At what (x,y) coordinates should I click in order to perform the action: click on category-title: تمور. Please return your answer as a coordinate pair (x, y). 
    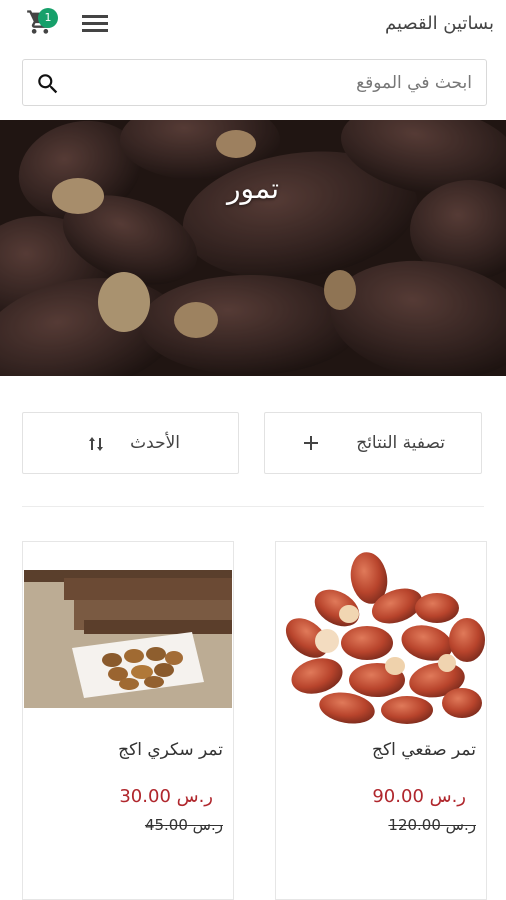
    Looking at the image, I should click on (253, 188).